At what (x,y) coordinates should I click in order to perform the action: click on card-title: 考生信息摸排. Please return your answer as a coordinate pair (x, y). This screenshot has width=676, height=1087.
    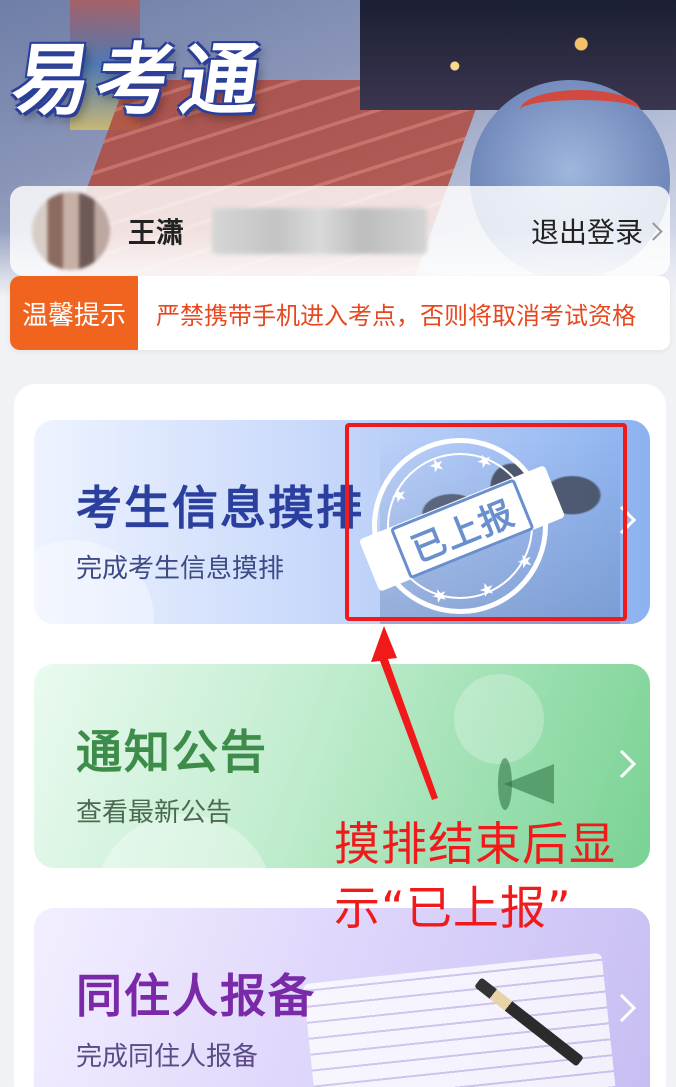
    Looking at the image, I should click on (220, 508).